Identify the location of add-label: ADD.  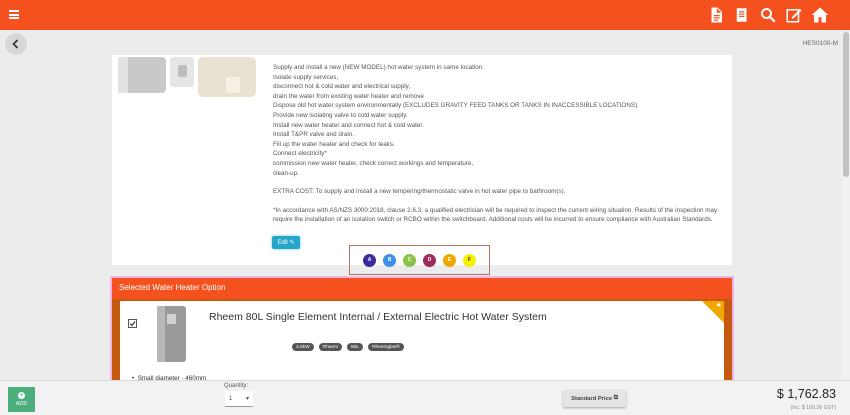
(21, 404).